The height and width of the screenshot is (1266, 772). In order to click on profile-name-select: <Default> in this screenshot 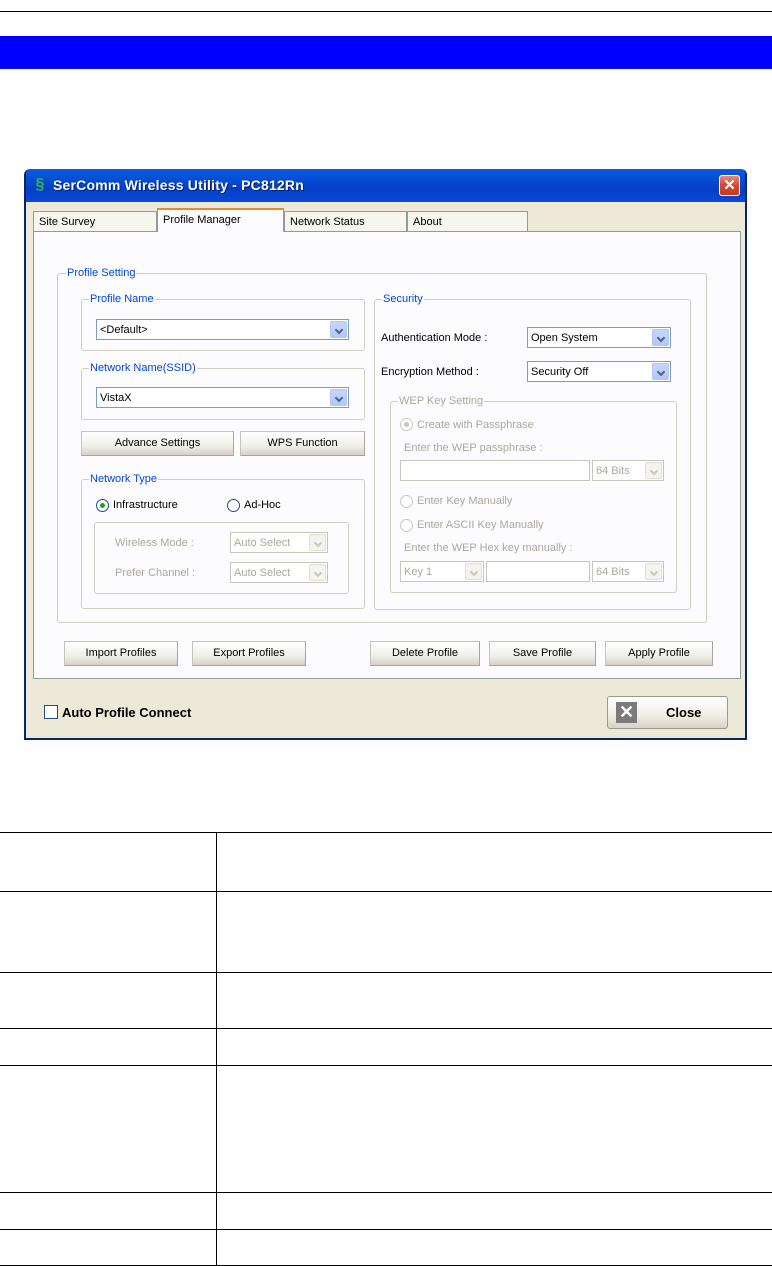, I will do `click(222, 329)`.